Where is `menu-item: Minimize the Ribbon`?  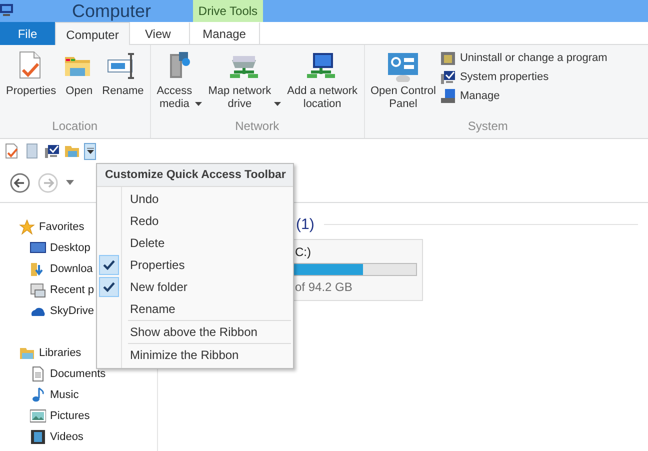
menu-item: Minimize the Ribbon is located at coordinates (195, 355).